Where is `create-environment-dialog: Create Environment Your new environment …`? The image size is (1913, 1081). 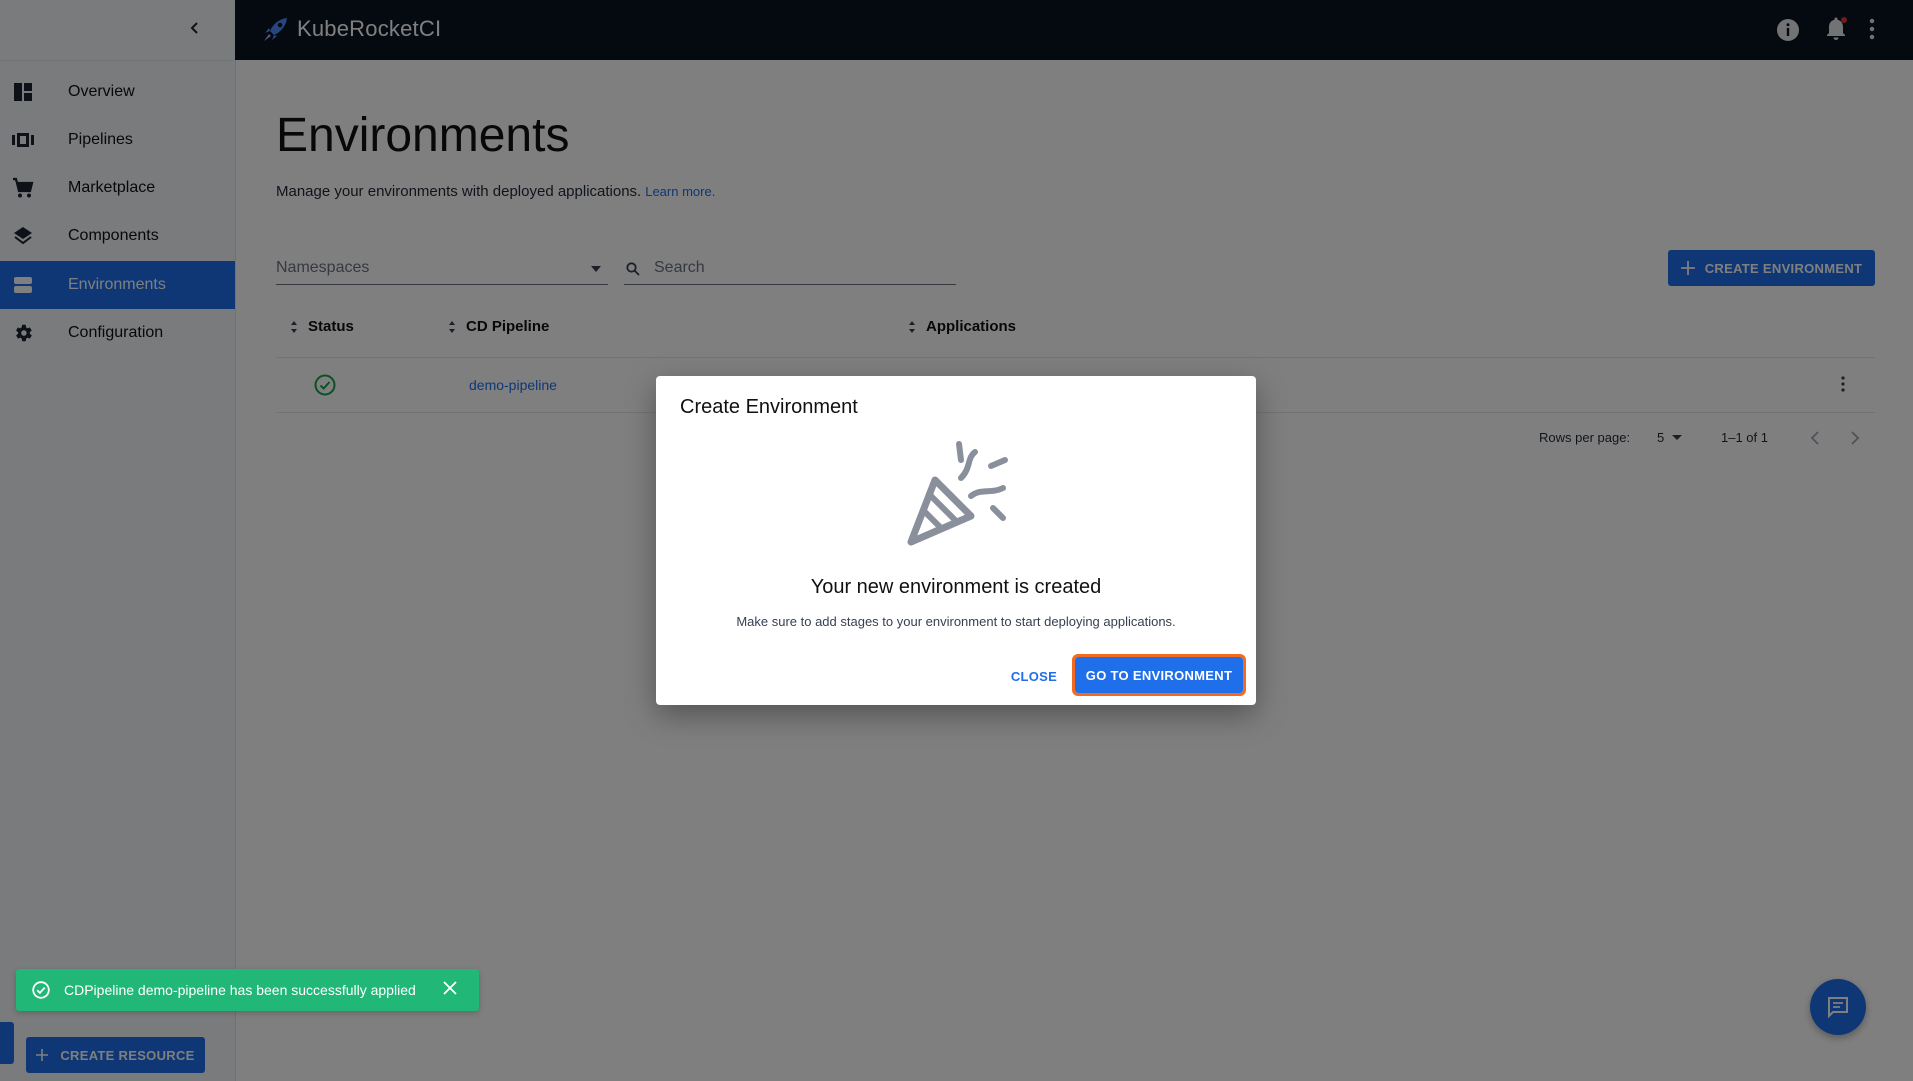
create-environment-dialog: Create Environment Your new environment … is located at coordinates (956, 540).